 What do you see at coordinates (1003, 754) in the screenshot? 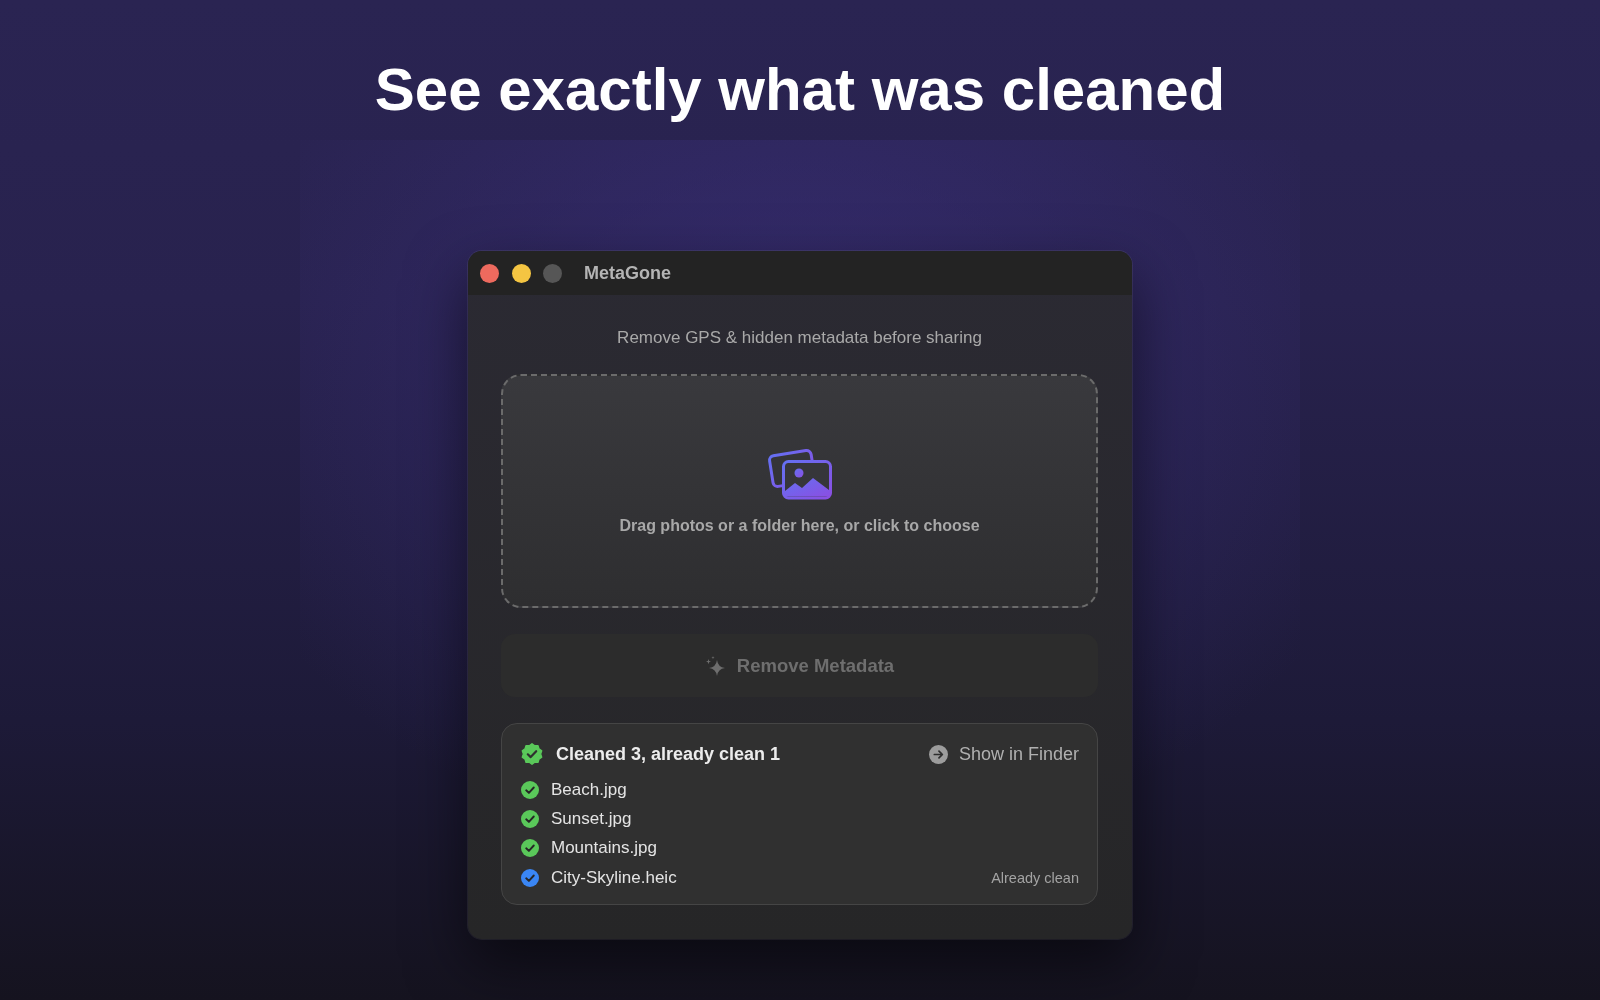
I see `show-in-finder-button: Show in Finder` at bounding box center [1003, 754].